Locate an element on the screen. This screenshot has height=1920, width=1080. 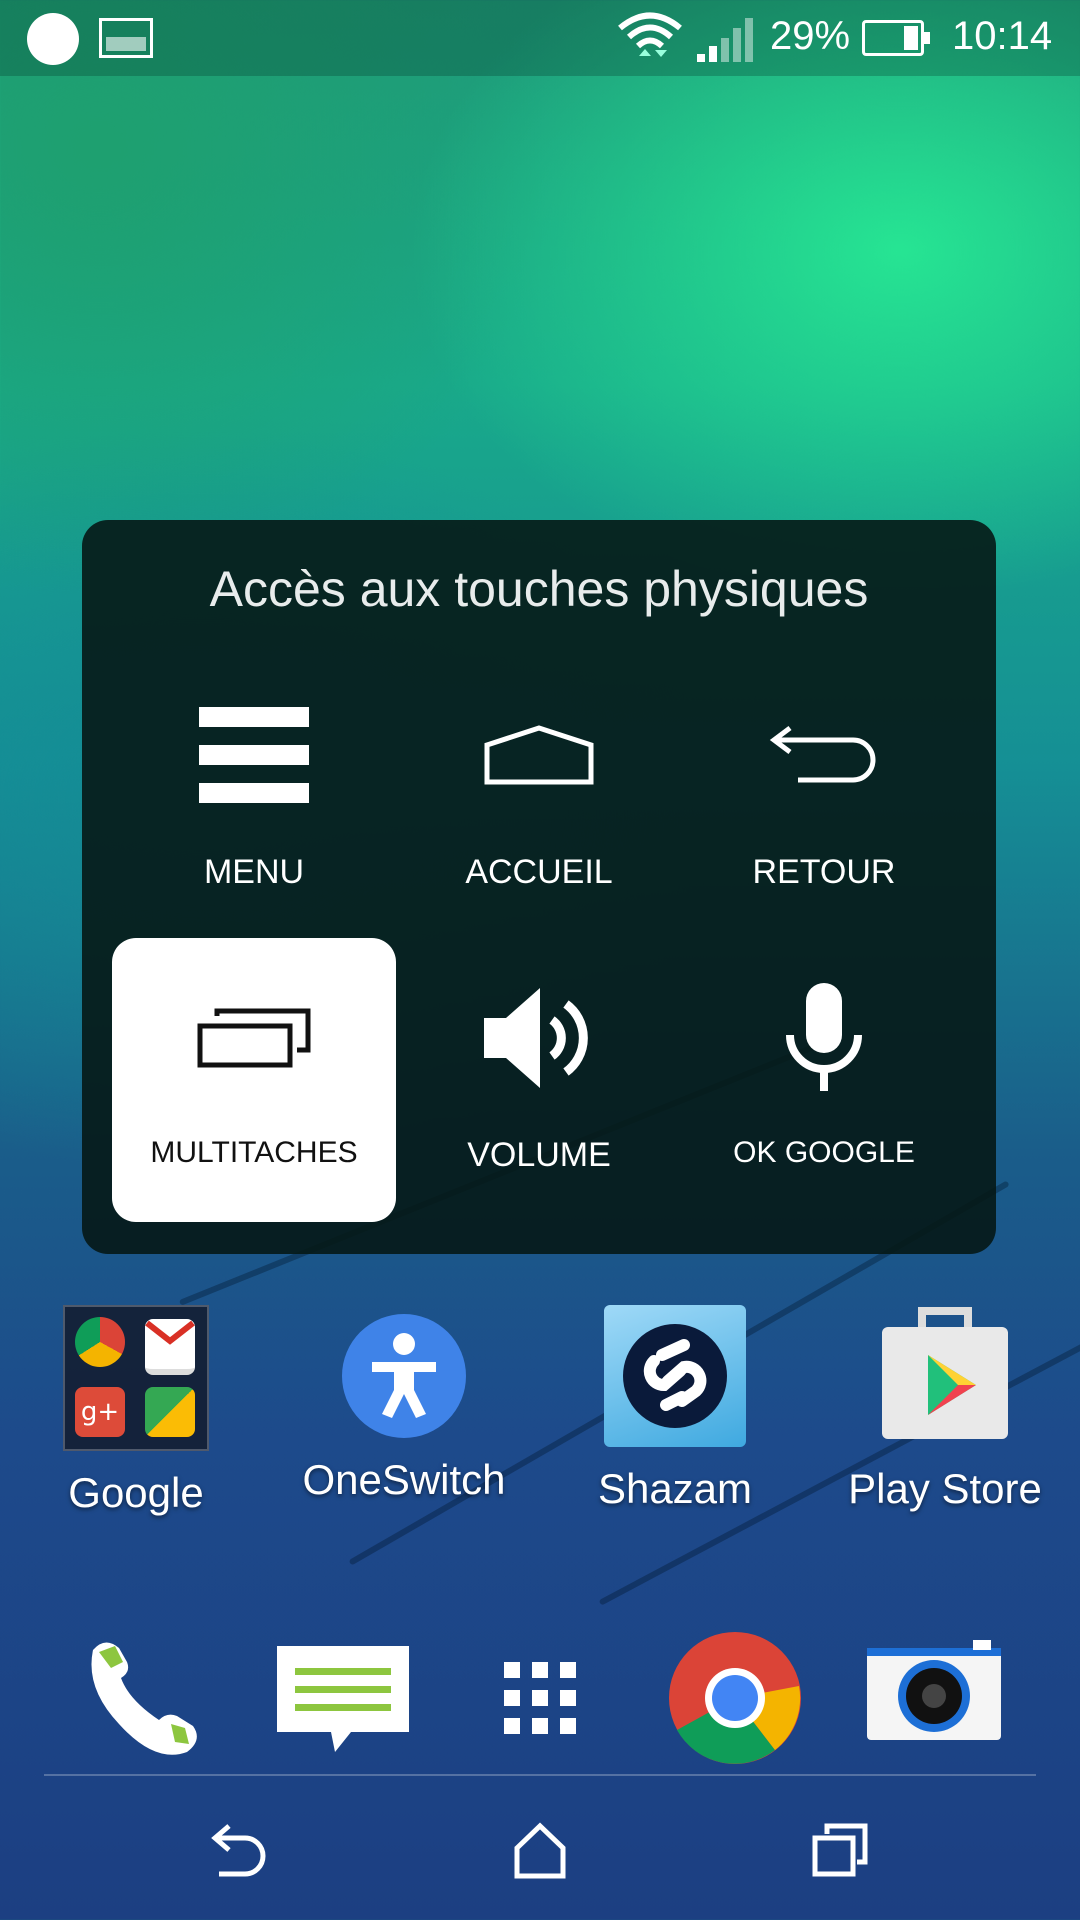
google-folder-icon: g+ is located at coordinates (136, 1378).